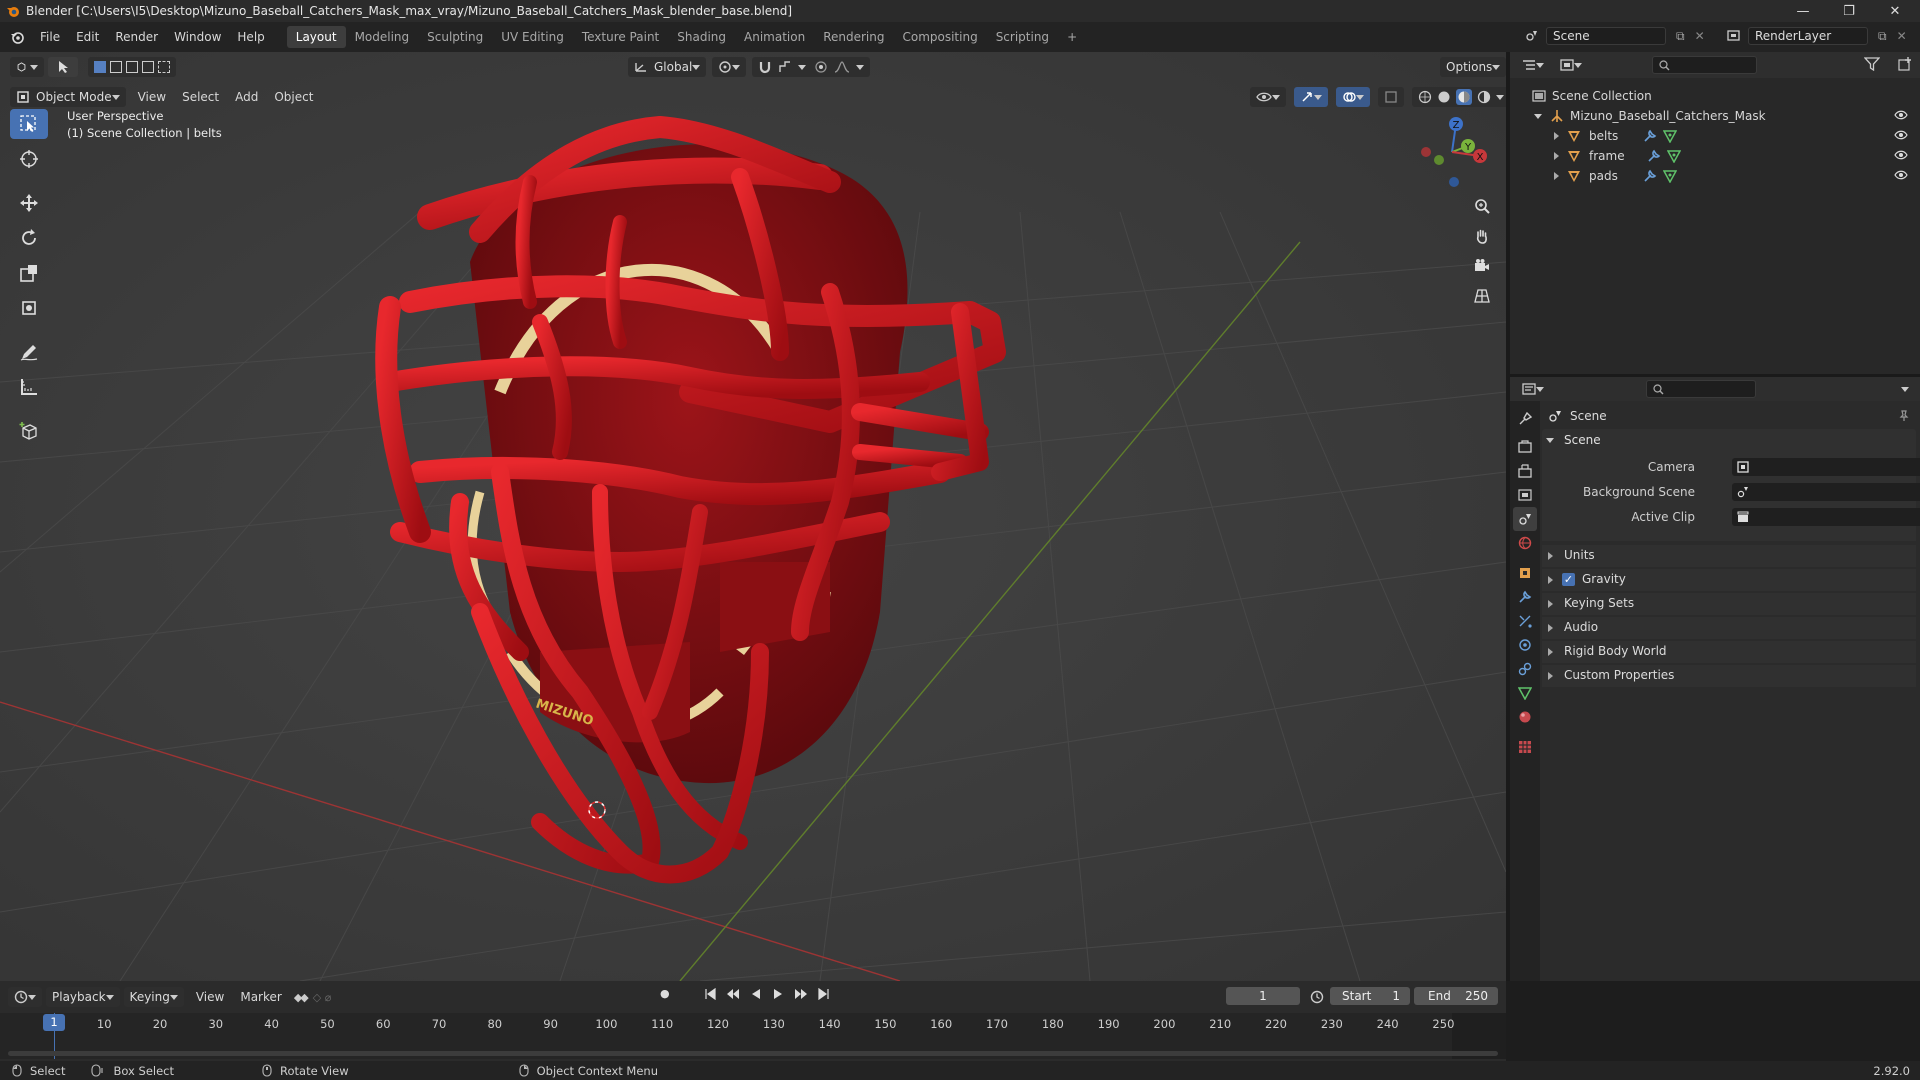 The image size is (1920, 1080). Describe the element at coordinates (1022, 37) in the screenshot. I see `tab-scripting: Scripting` at that location.